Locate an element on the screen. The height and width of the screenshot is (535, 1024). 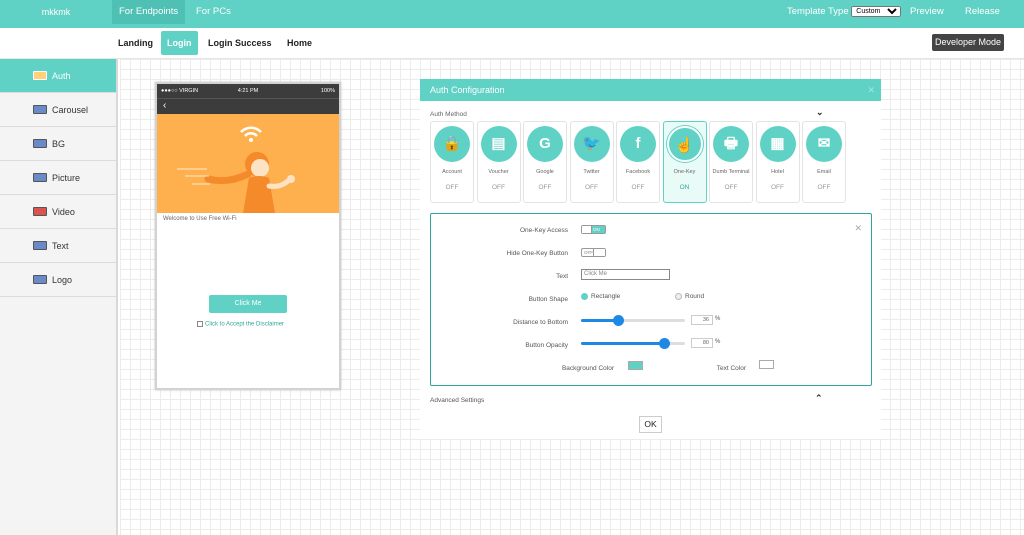
radio-selected-icon is located at coordinates (584, 296).